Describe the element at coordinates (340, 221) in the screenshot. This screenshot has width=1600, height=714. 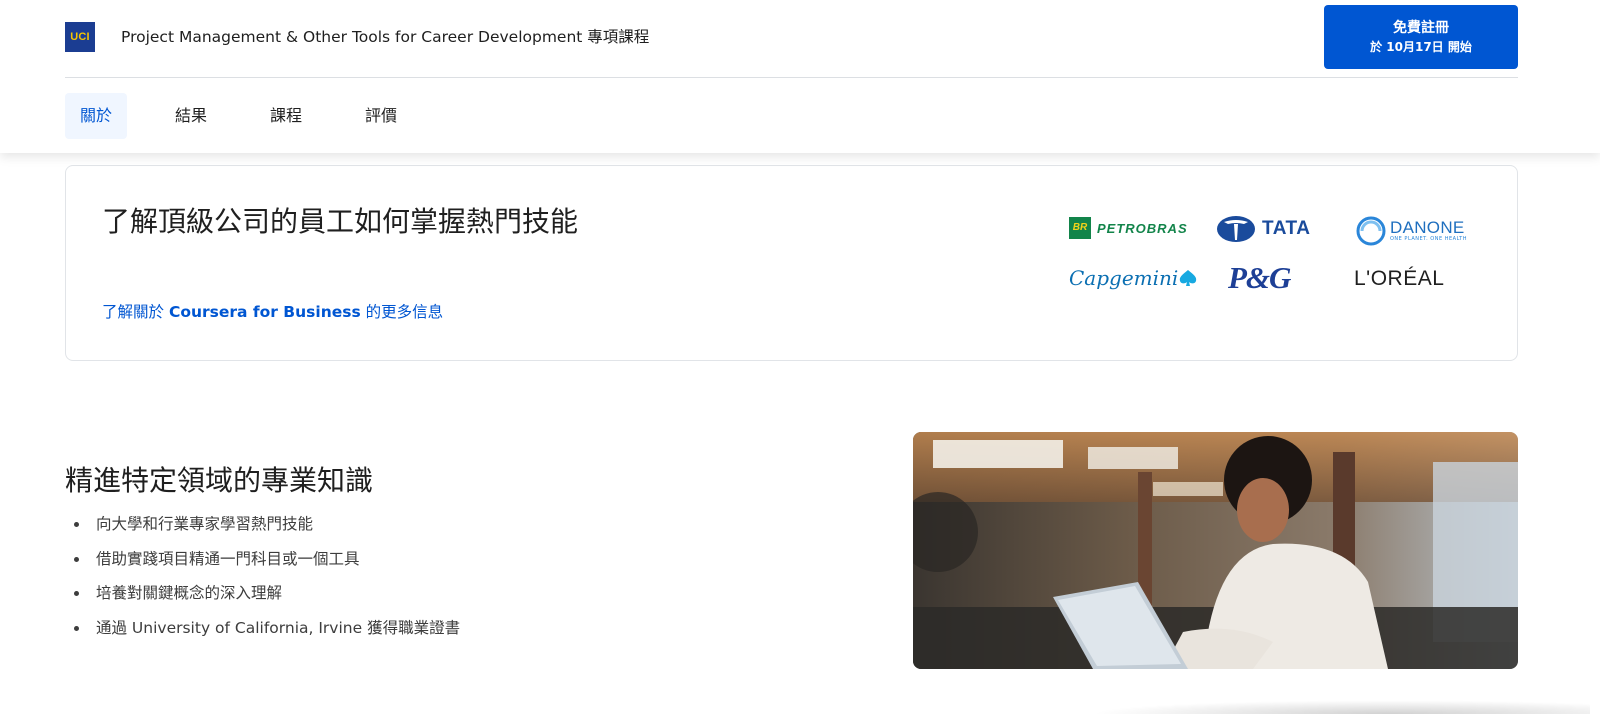
I see `business-heading: 了解頂級公司的員工如何掌握熱門技能` at that location.